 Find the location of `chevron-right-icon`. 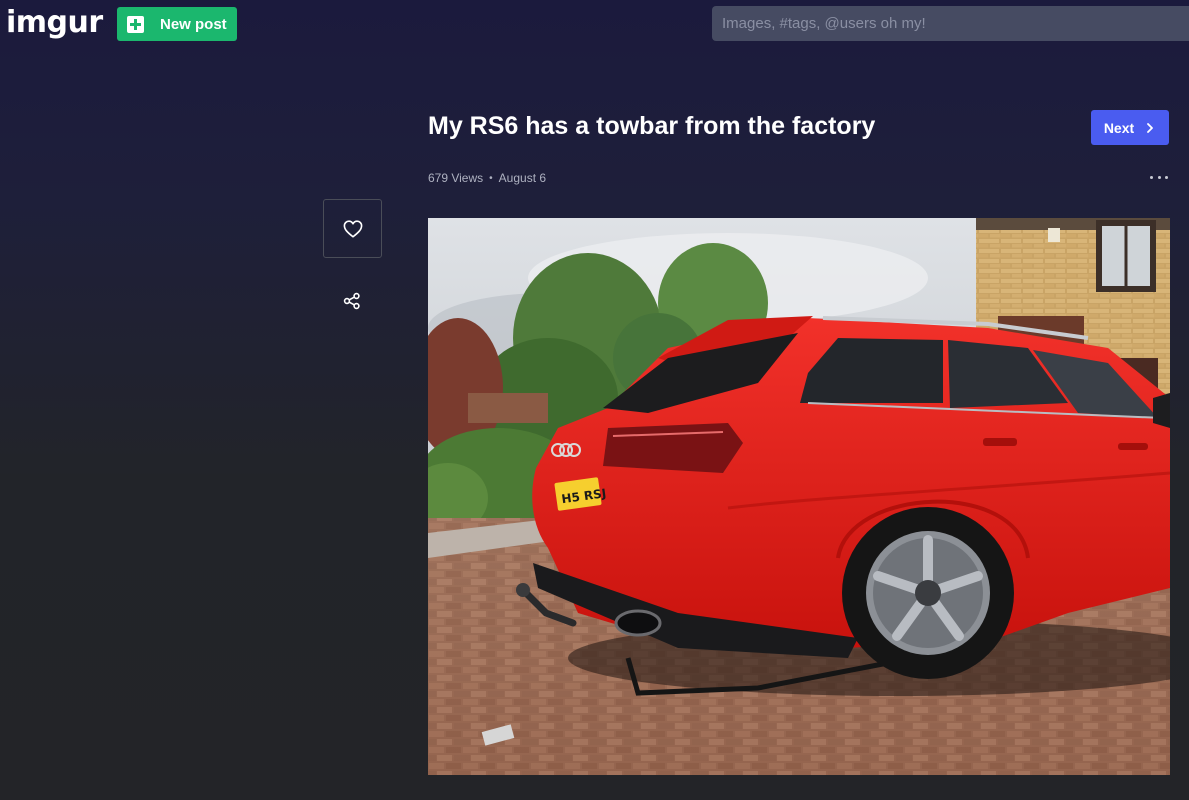

chevron-right-icon is located at coordinates (1150, 127).